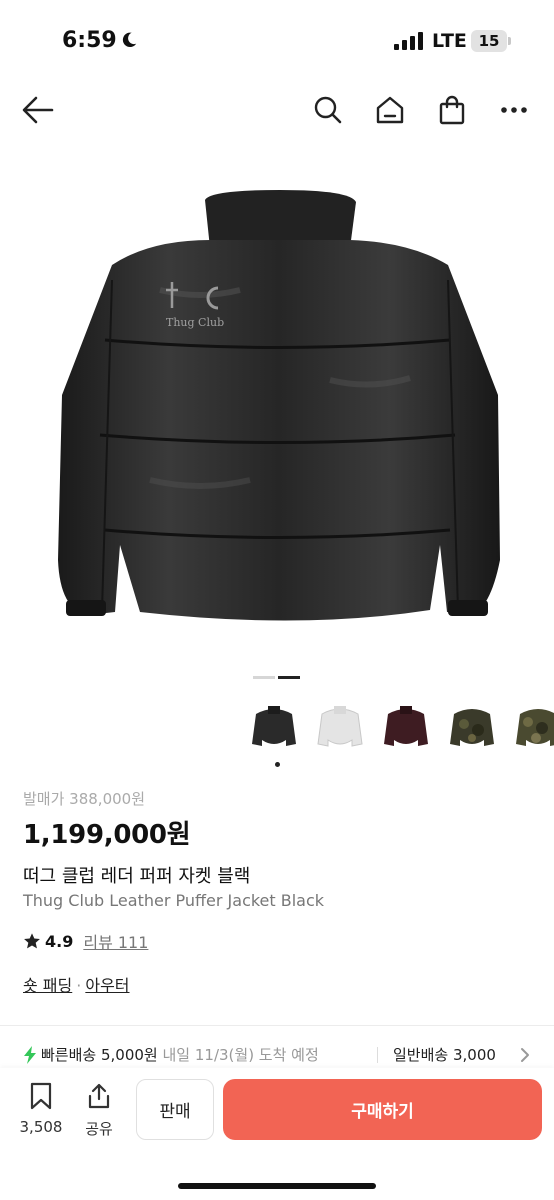 The image size is (554, 1200). What do you see at coordinates (514, 110) in the screenshot?
I see `more-icon` at bounding box center [514, 110].